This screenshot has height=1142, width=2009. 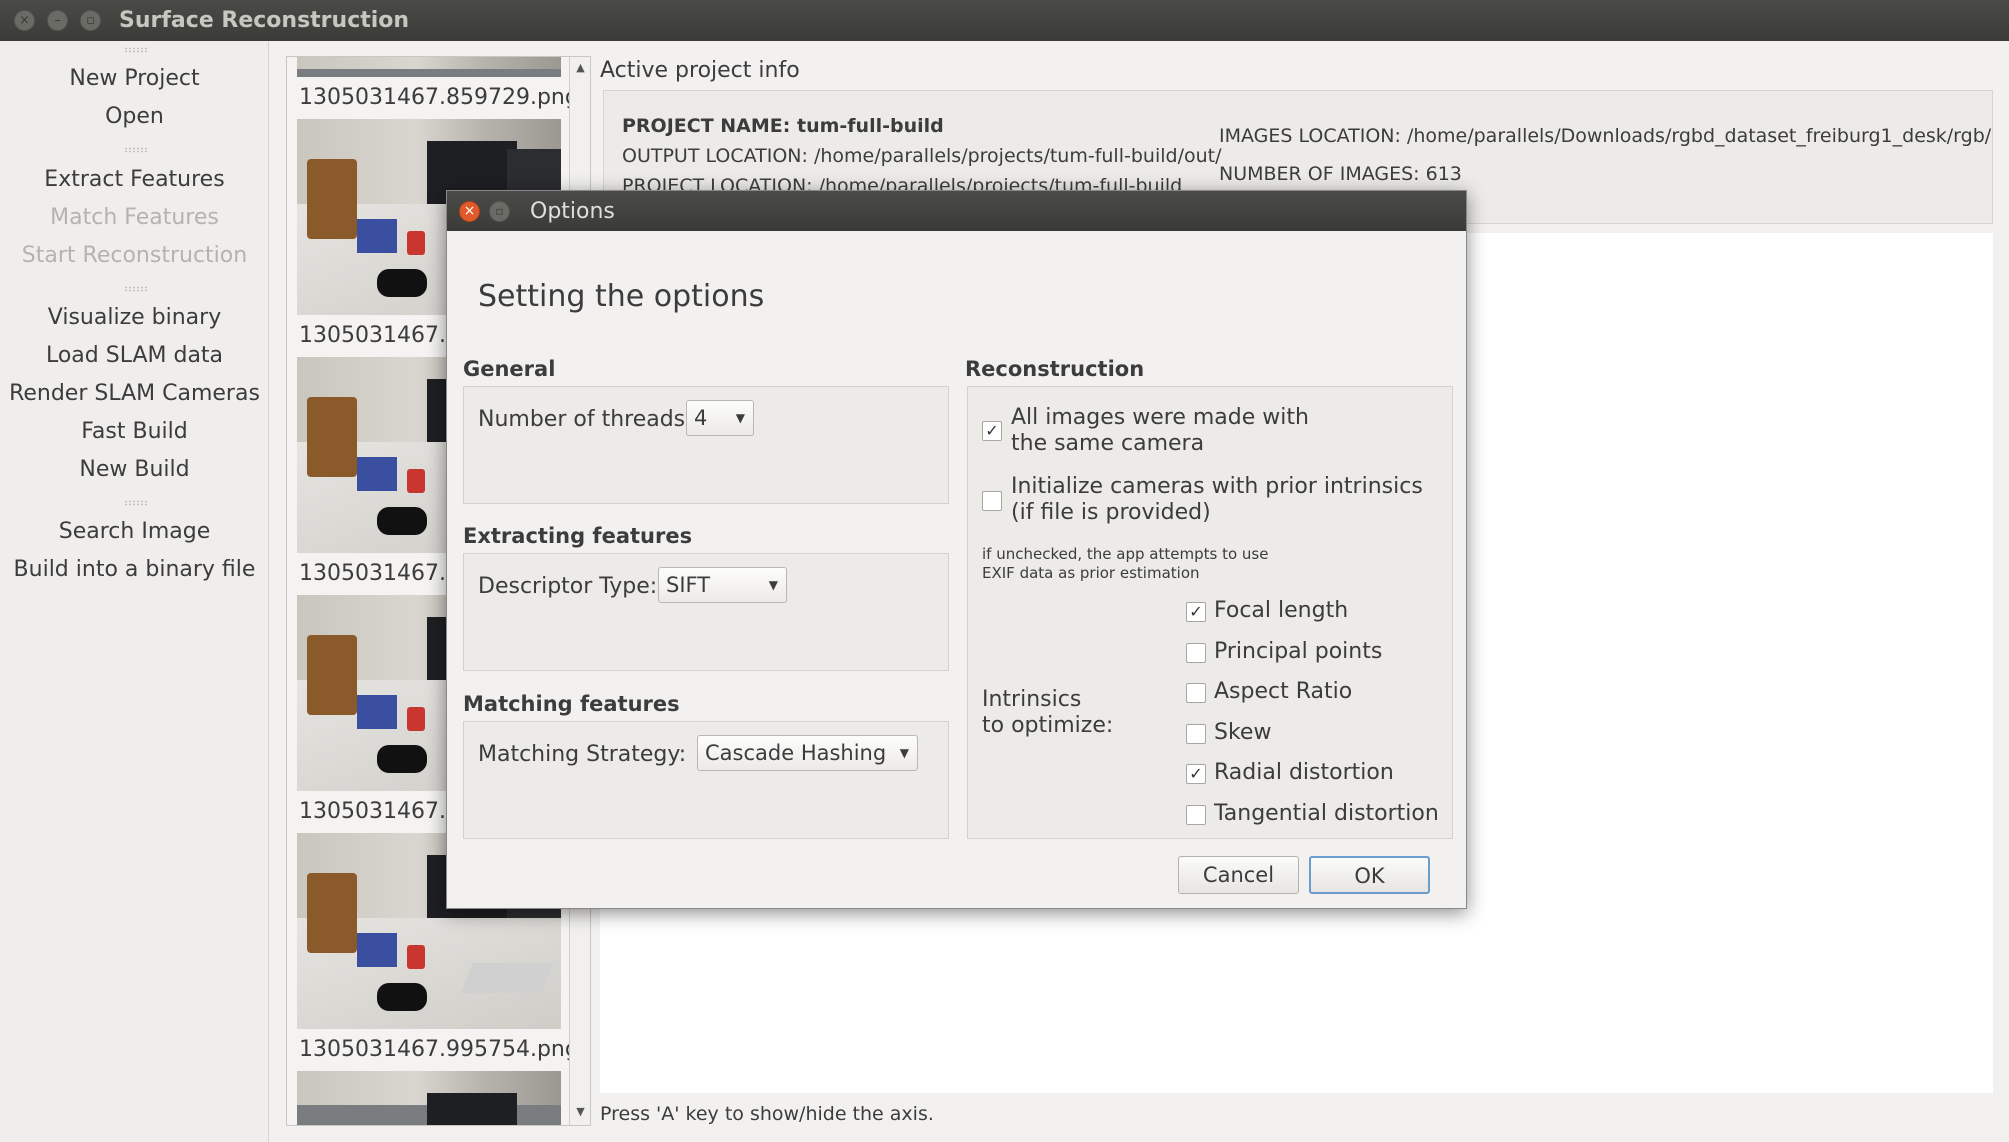 I want to click on descriptor-select: SIFT ▼, so click(x=722, y=585).